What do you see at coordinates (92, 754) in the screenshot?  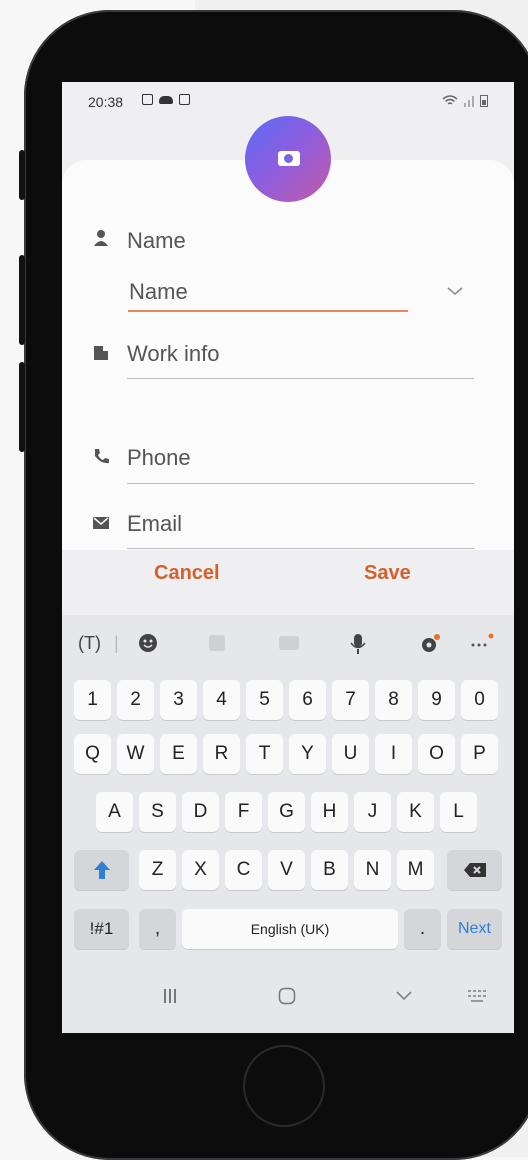 I see `key-q: Q` at bounding box center [92, 754].